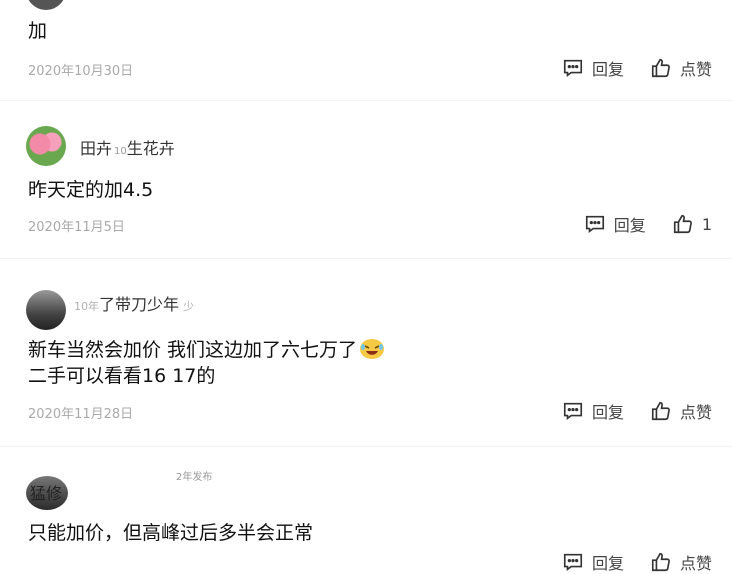 The width and height of the screenshot is (732, 574). What do you see at coordinates (706, 224) in the screenshot?
I see `like-count: 1` at bounding box center [706, 224].